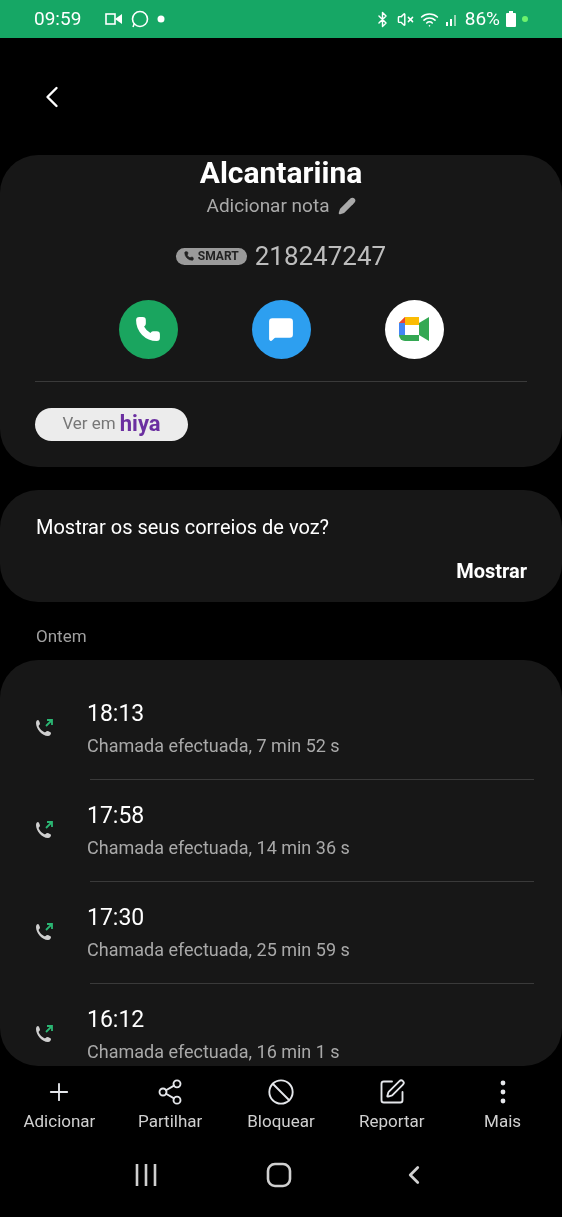 This screenshot has width=562, height=1217. What do you see at coordinates (58, 18) in the screenshot?
I see `status-time: 09:59` at bounding box center [58, 18].